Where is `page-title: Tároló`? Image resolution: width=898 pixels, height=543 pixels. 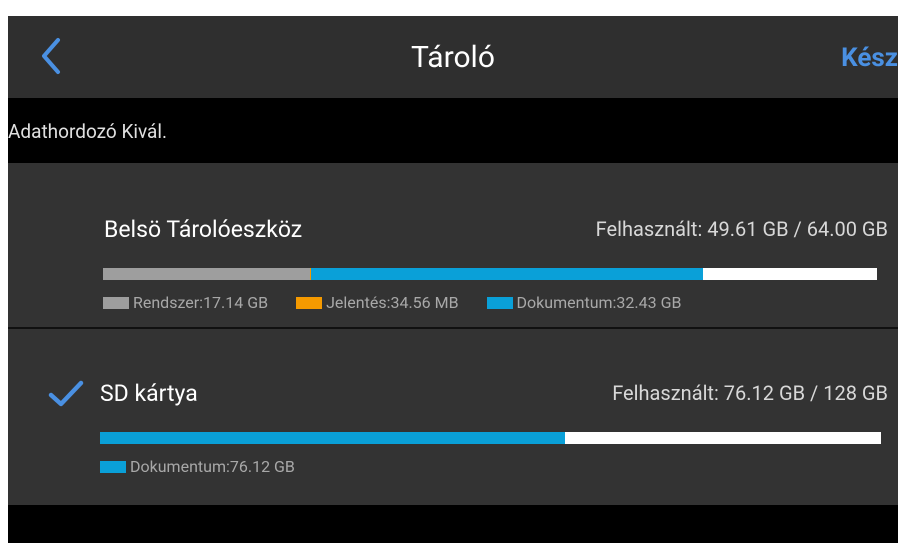 page-title: Tároló is located at coordinates (453, 57).